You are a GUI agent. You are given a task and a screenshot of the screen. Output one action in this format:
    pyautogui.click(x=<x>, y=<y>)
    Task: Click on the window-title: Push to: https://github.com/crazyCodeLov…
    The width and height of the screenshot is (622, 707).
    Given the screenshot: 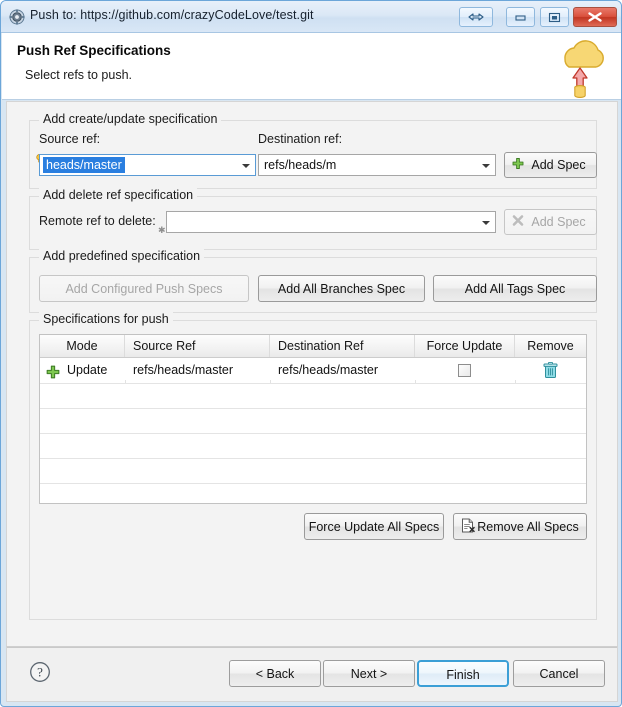 What is the action you would take?
    pyautogui.click(x=172, y=15)
    